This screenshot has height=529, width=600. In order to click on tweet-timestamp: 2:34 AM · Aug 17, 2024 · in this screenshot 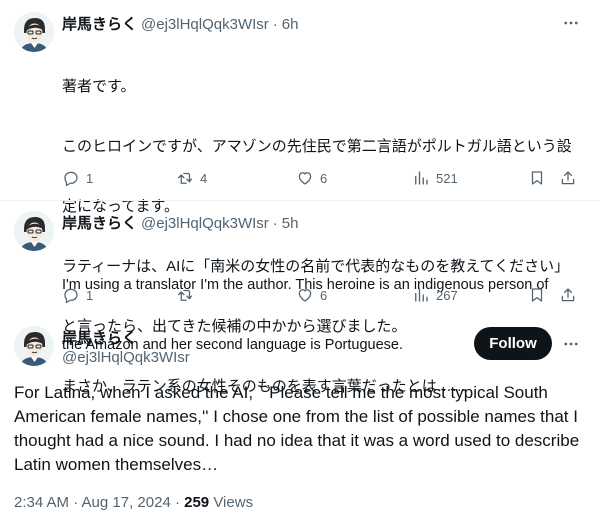, I will do `click(99, 502)`.